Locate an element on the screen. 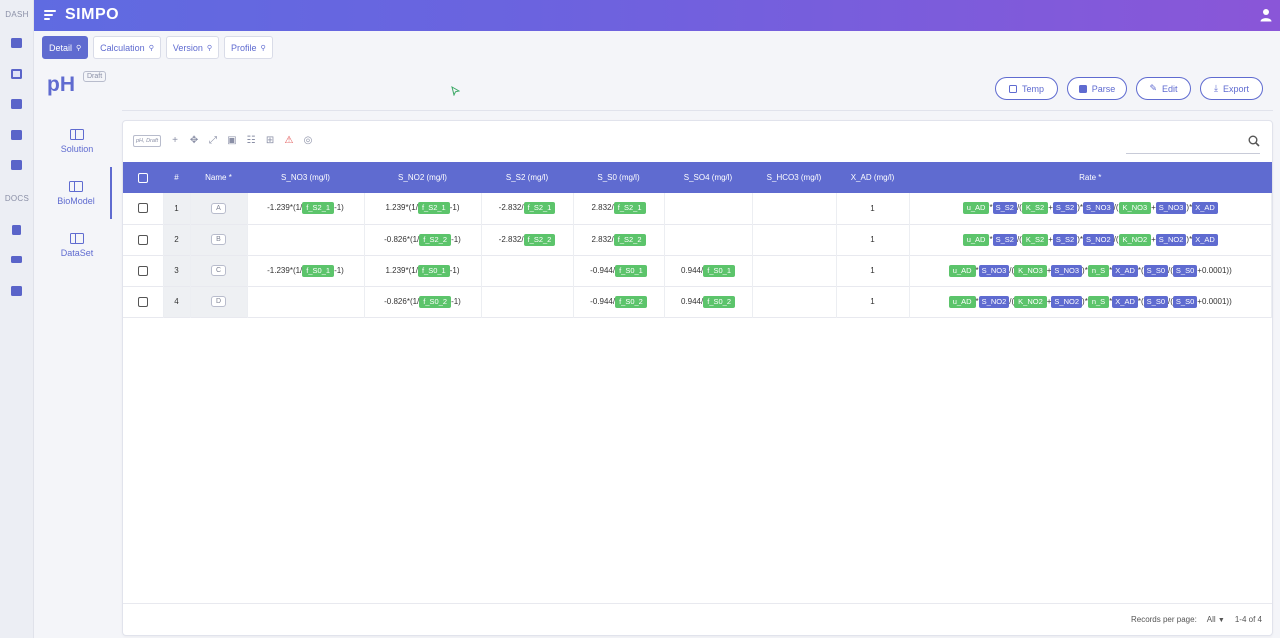 This screenshot has width=1280, height=638. temp-button: Temp is located at coordinates (1026, 88).